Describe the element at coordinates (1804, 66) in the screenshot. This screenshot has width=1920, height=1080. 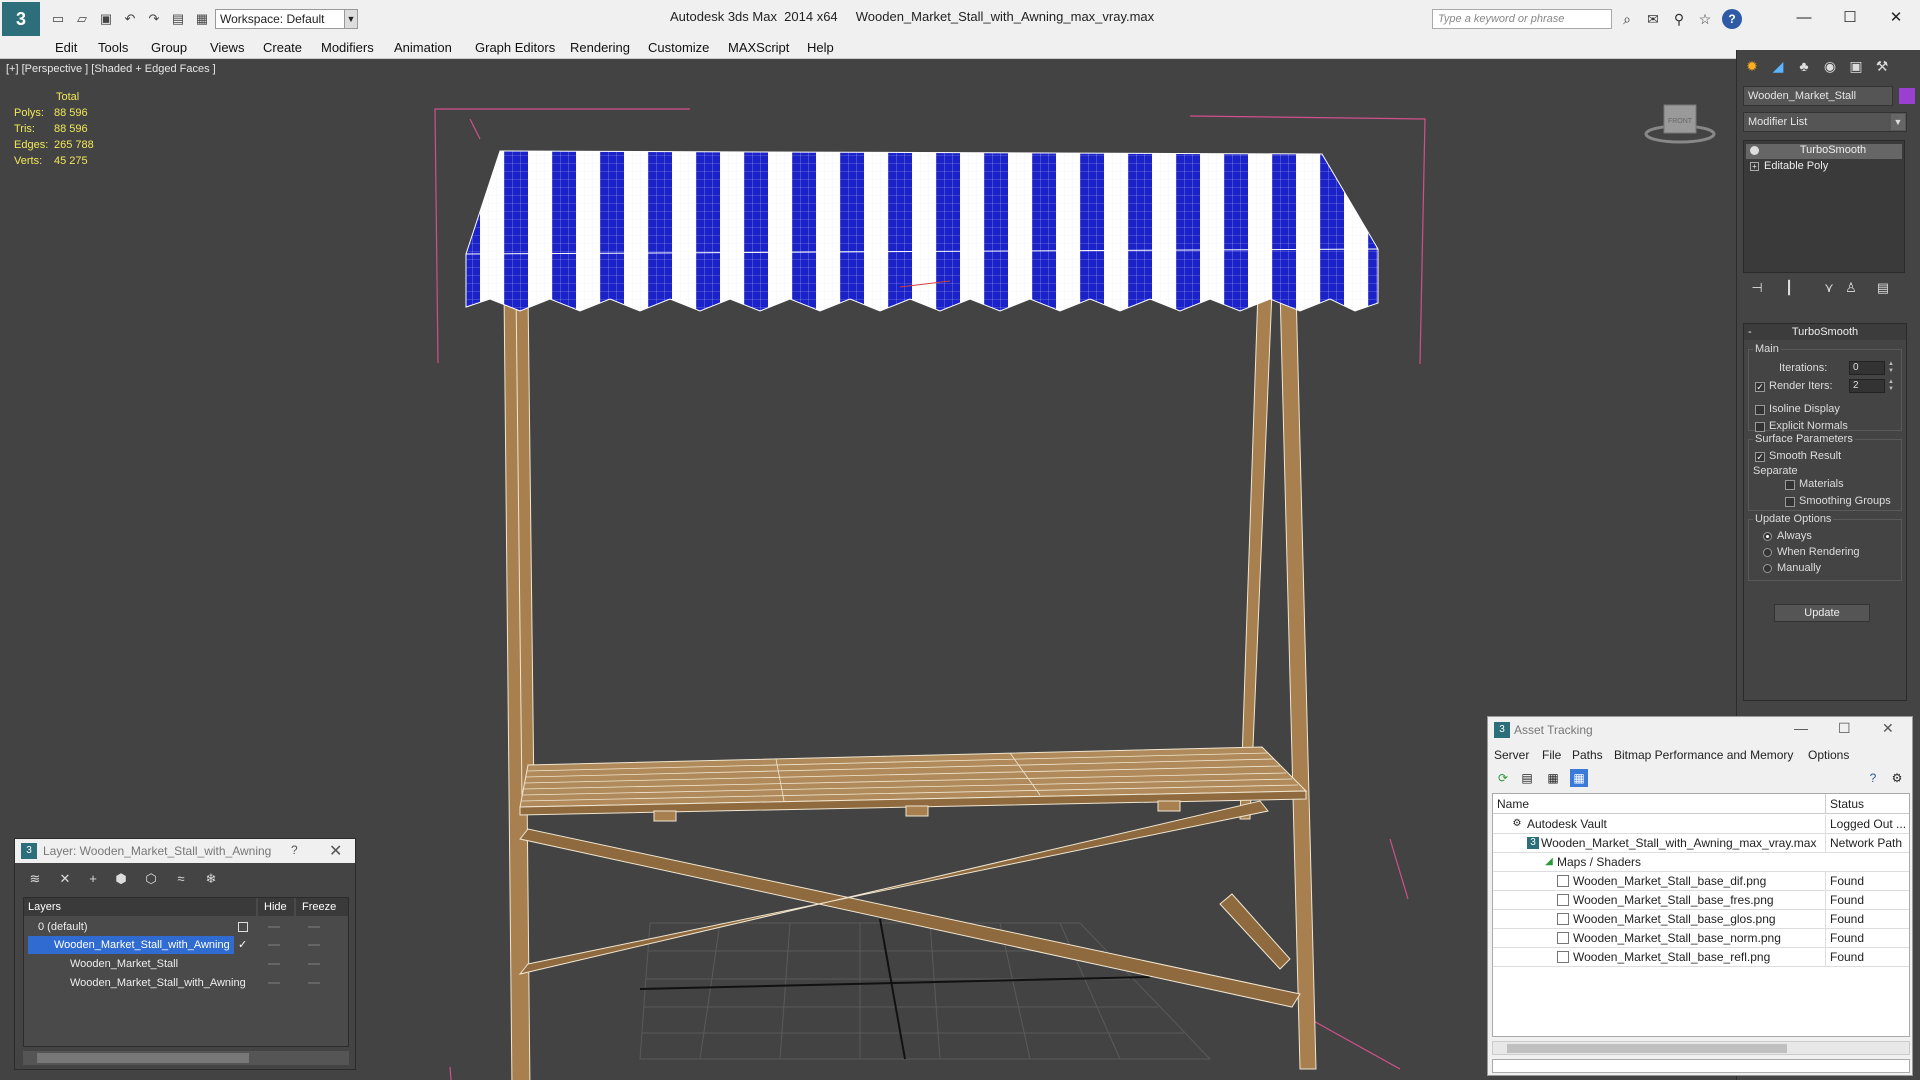
I see `hierarchy-tab-icon: ♣` at that location.